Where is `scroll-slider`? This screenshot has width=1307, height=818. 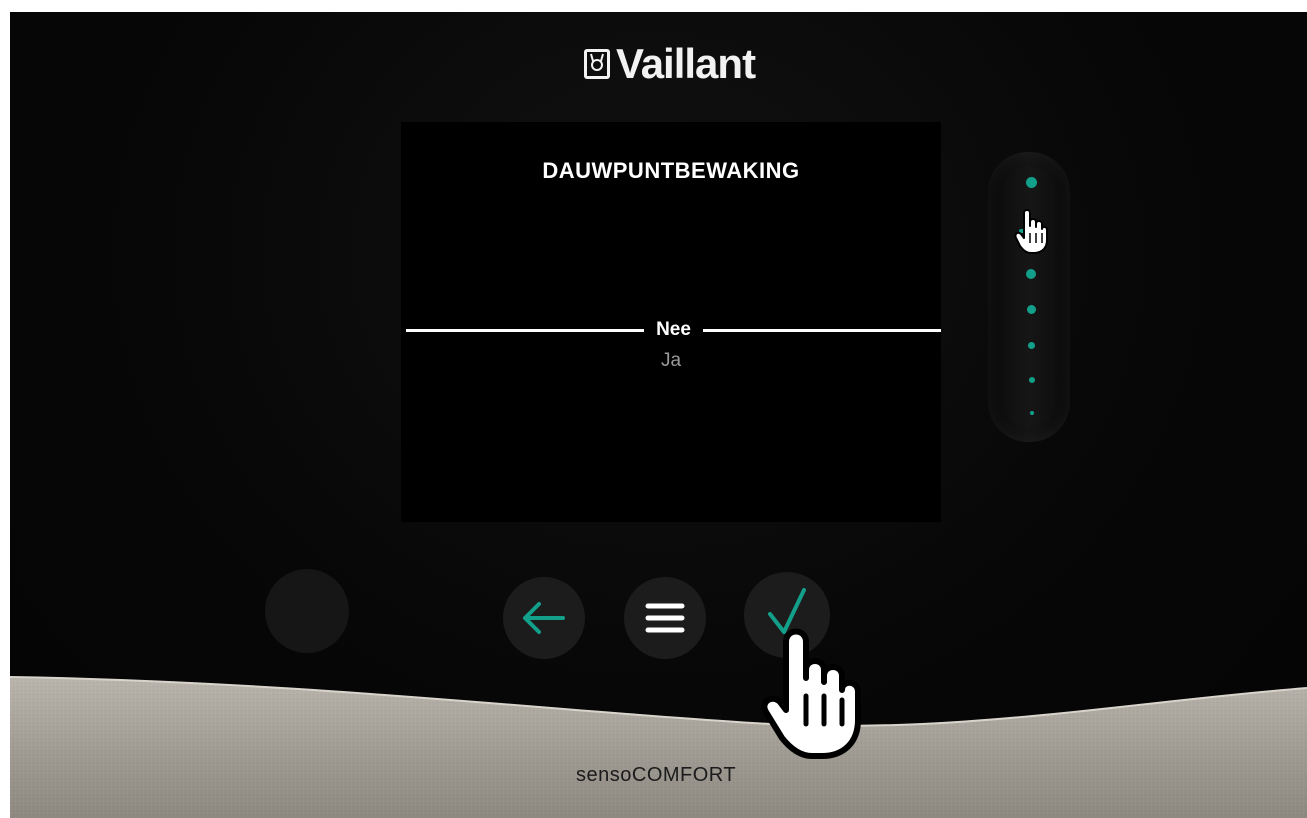 scroll-slider is located at coordinates (1029, 297).